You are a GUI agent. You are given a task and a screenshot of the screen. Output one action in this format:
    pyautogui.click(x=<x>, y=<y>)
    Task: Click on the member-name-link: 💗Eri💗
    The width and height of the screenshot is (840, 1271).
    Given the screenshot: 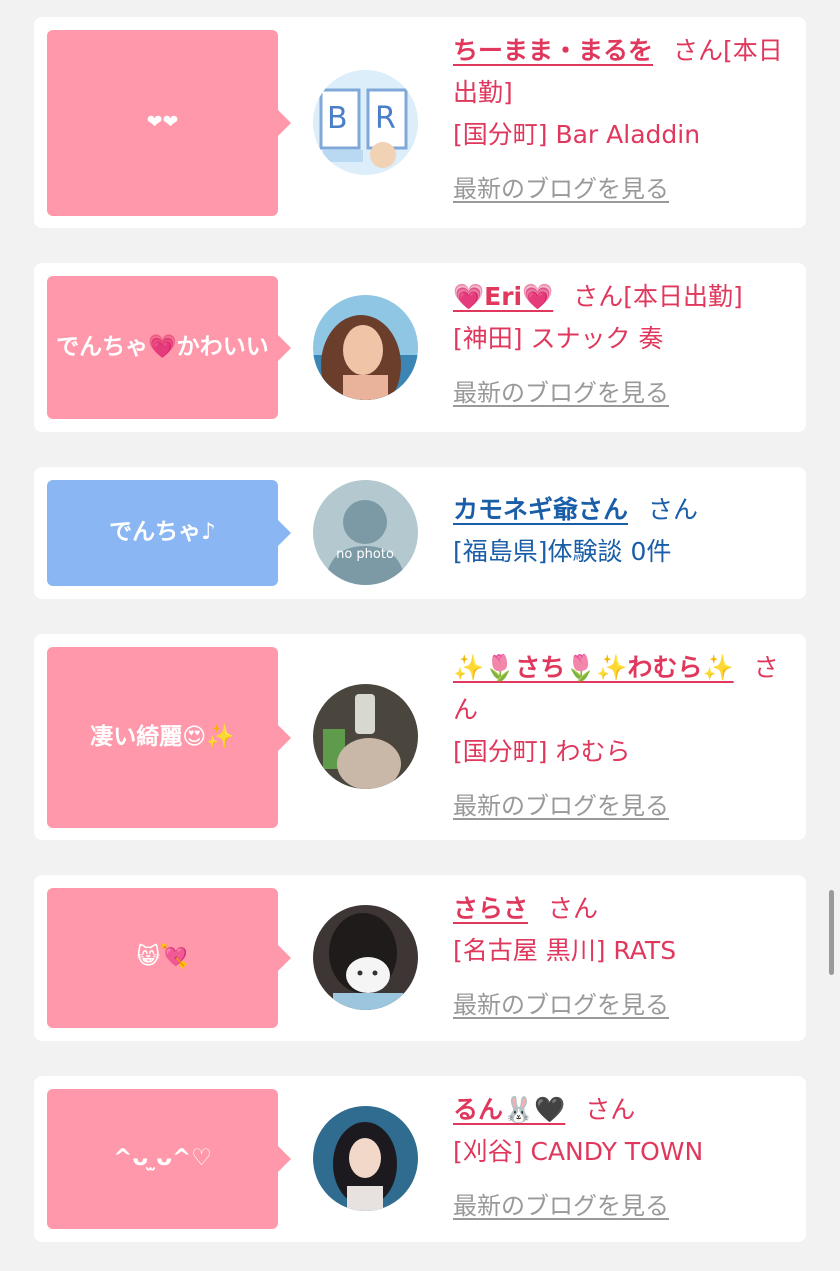 What is the action you would take?
    pyautogui.click(x=503, y=296)
    